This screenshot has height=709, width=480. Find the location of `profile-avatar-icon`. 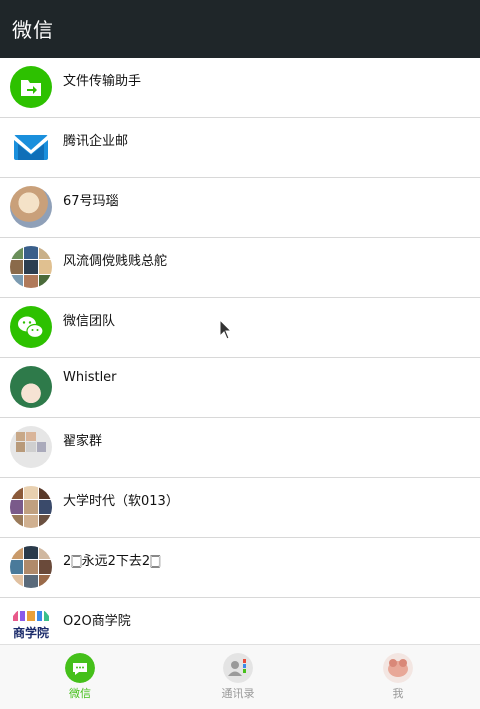

profile-avatar-icon is located at coordinates (398, 668).